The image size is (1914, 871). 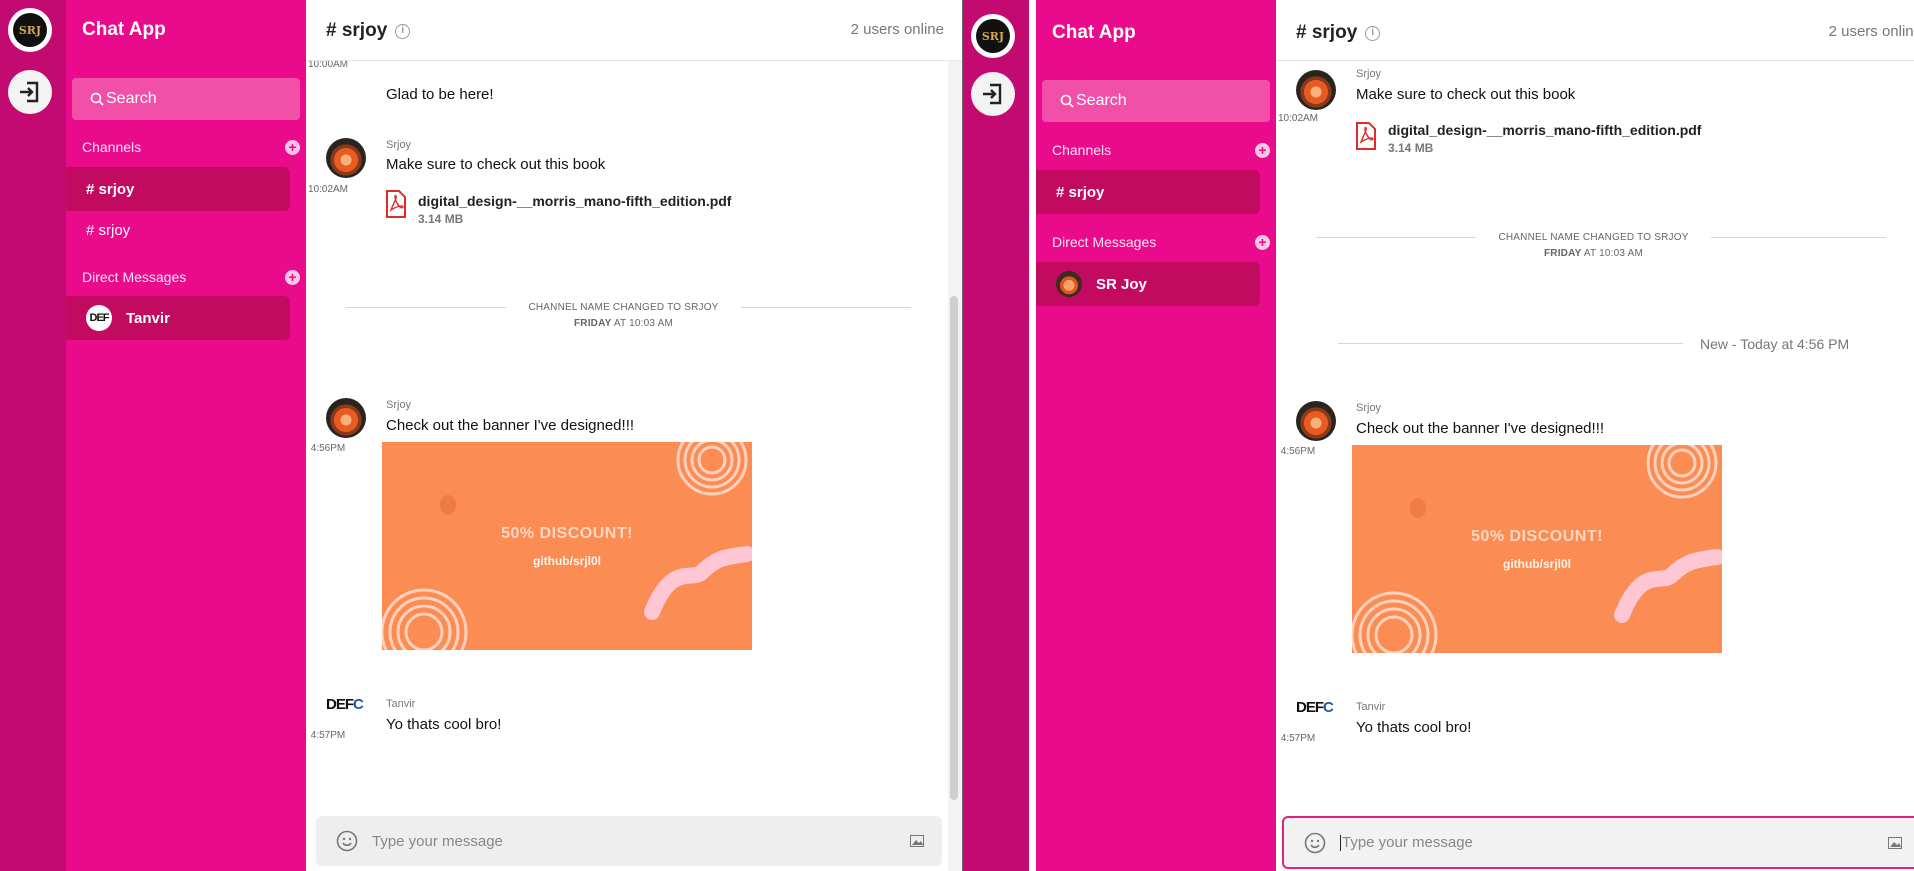 I want to click on search-placeholder: Search, so click(x=1101, y=100).